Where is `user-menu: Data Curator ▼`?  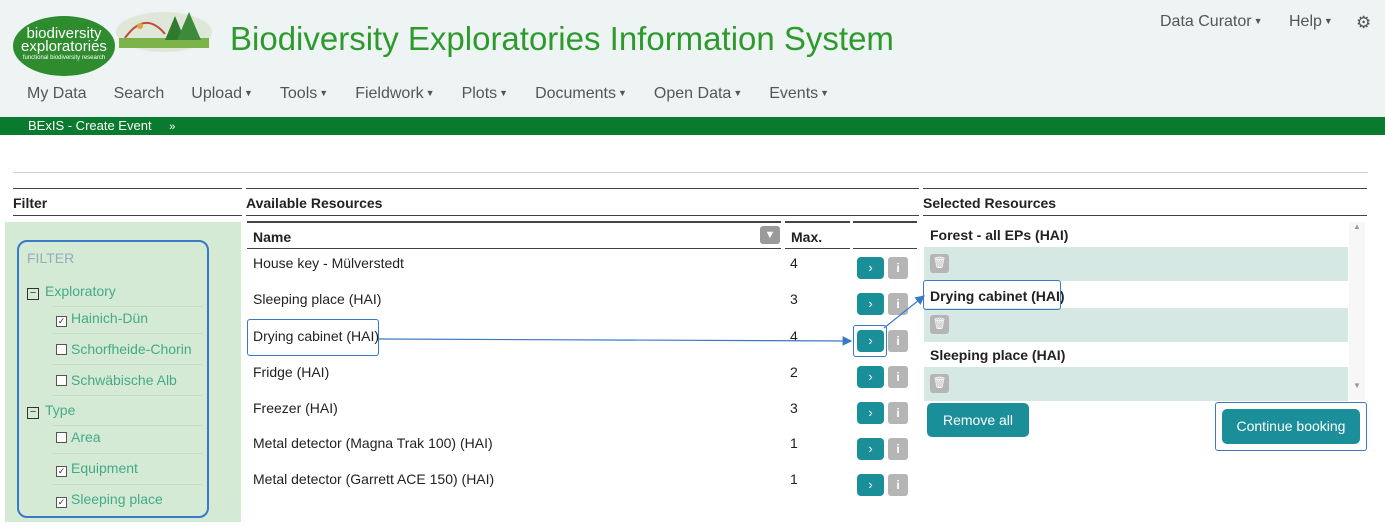
user-menu: Data Curator ▼ is located at coordinates (1211, 22).